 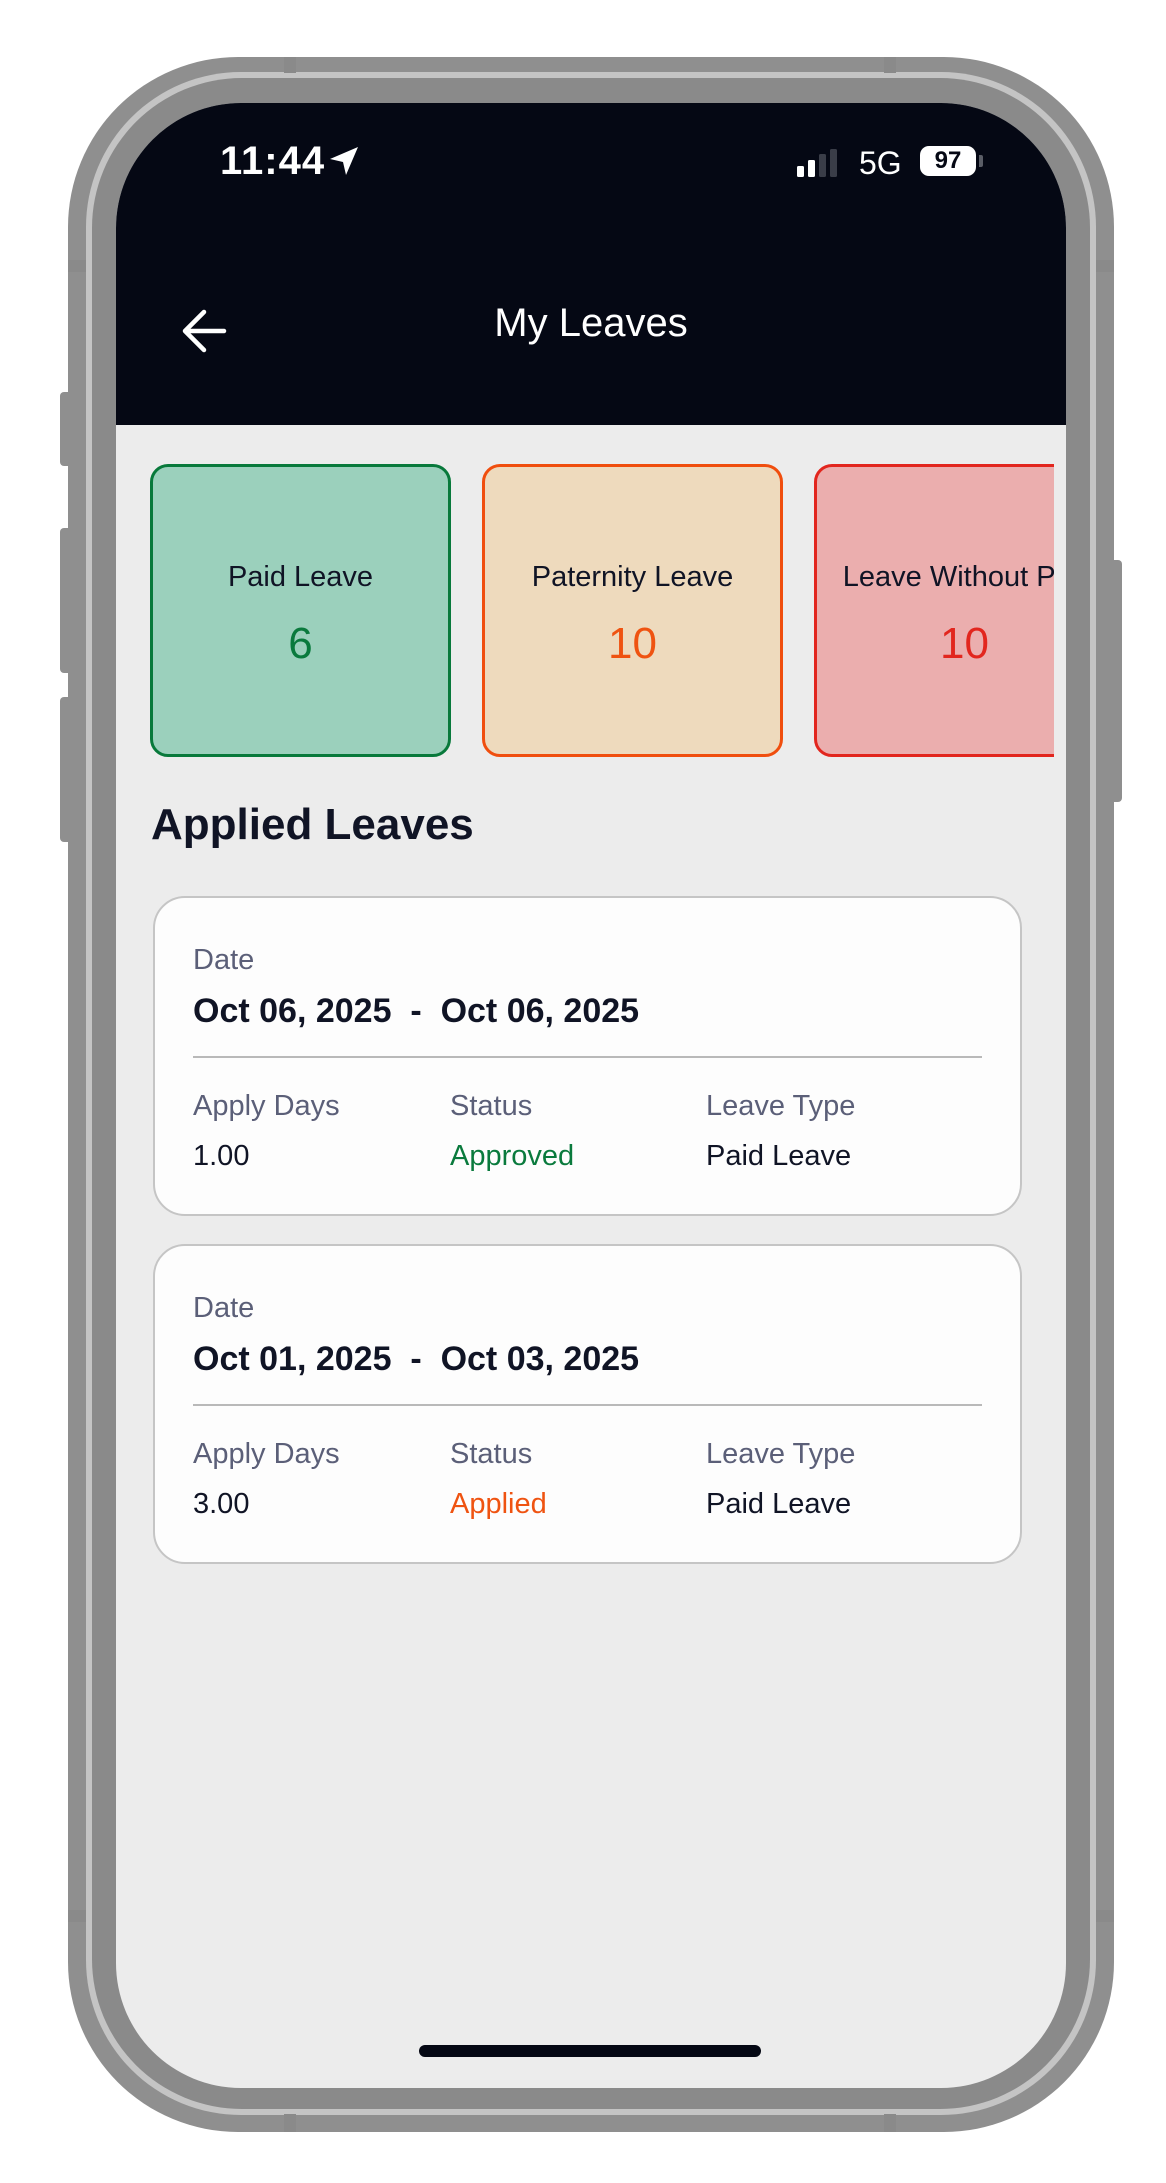 I want to click on volume-up-button, so click(x=66, y=600).